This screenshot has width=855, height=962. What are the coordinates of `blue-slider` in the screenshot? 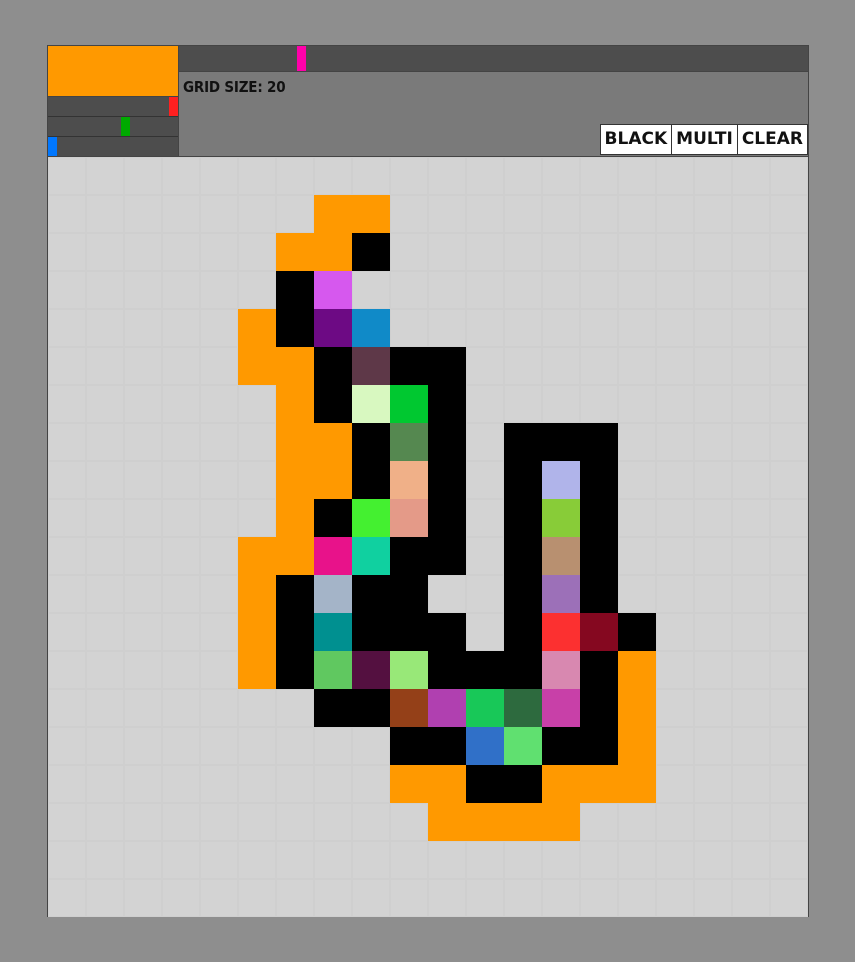 It's located at (113, 147).